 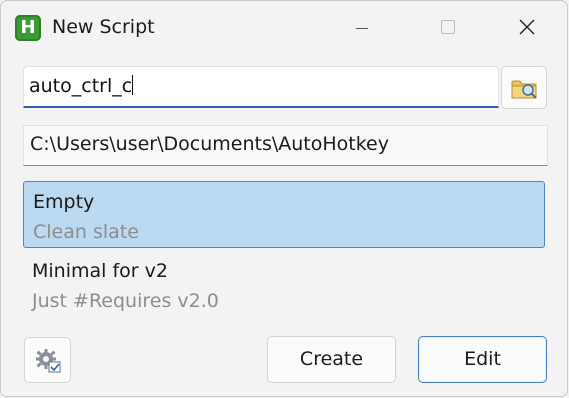 I want to click on autohotkey-app-icon: H, so click(x=28, y=28).